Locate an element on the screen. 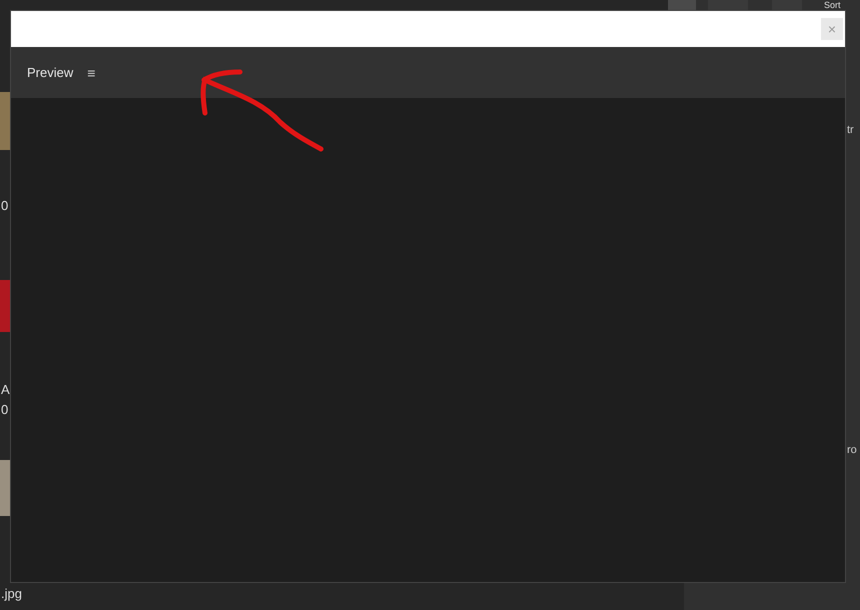 The image size is (860, 610). menu-button: ≡ is located at coordinates (91, 73).